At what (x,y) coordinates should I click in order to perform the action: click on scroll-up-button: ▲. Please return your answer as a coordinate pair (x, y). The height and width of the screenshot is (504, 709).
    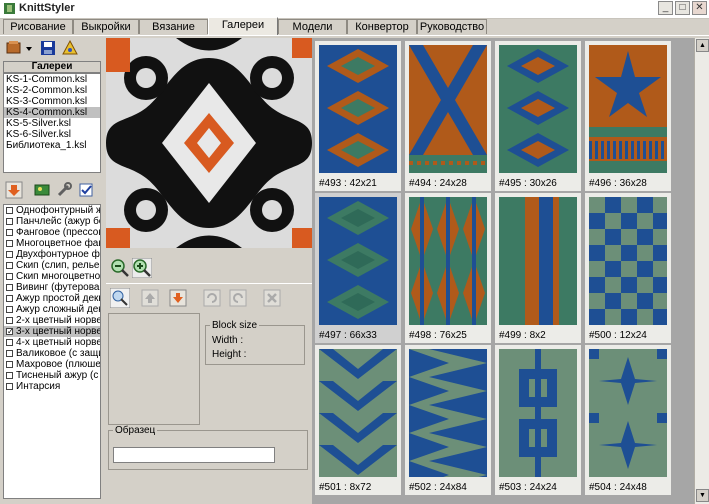
    Looking at the image, I should click on (702, 45).